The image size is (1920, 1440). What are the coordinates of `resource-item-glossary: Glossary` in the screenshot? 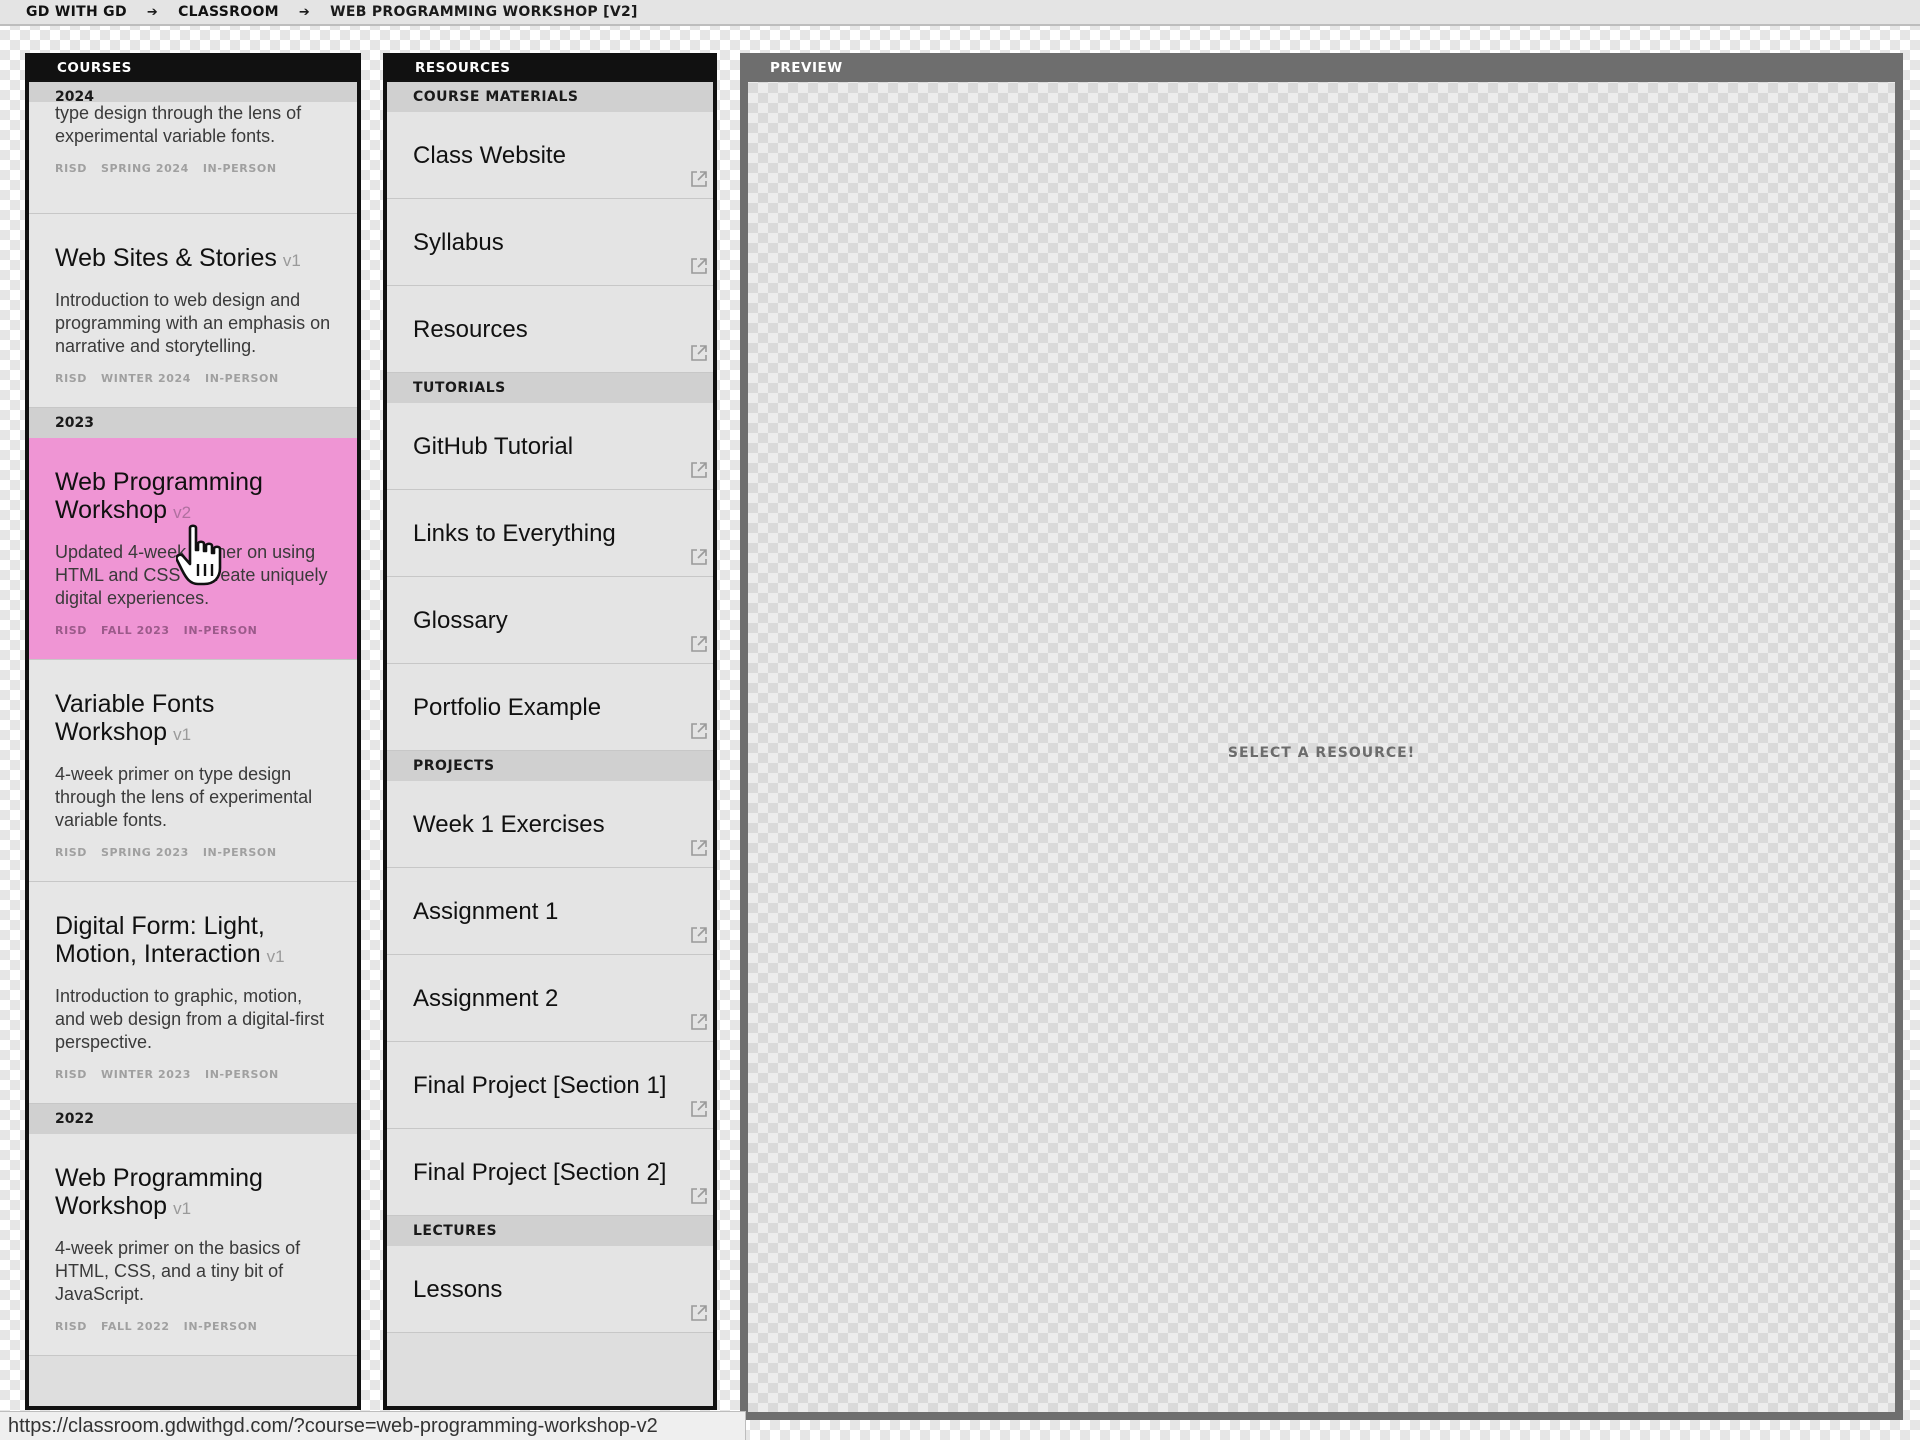 It's located at (550, 620).